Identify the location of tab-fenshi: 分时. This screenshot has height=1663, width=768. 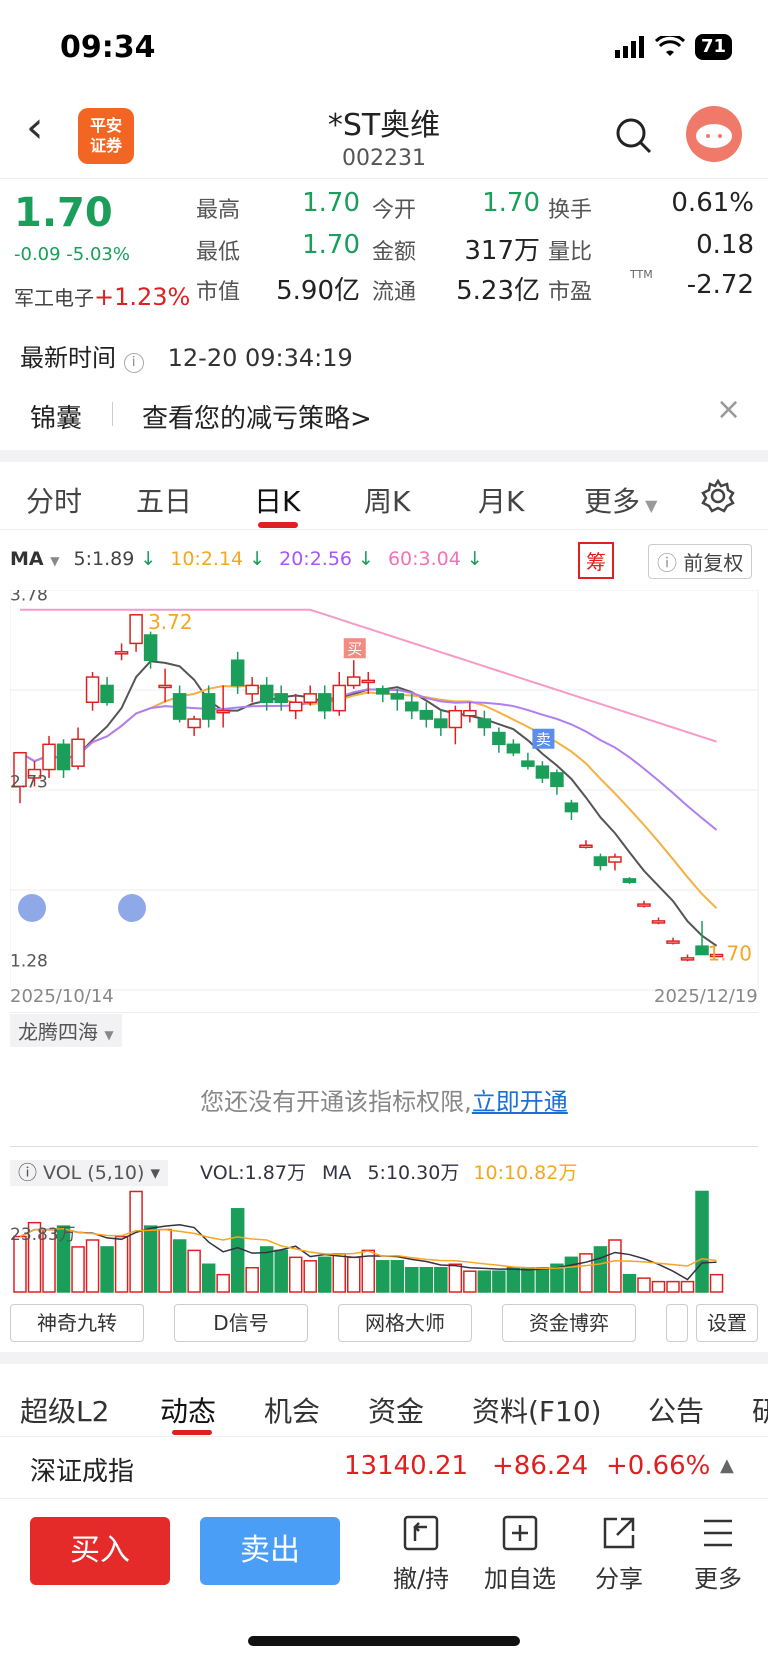
(54, 500).